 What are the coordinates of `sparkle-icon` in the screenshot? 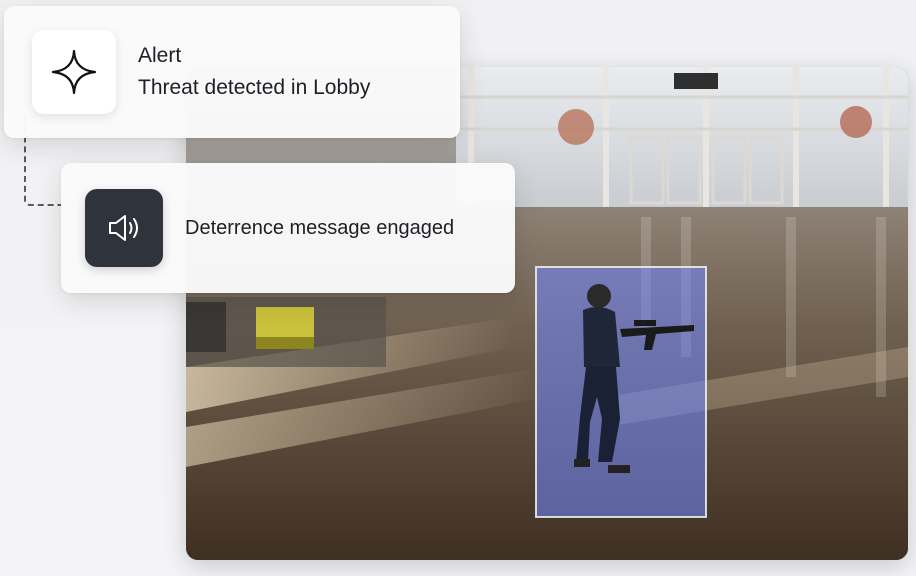 It's located at (74, 72).